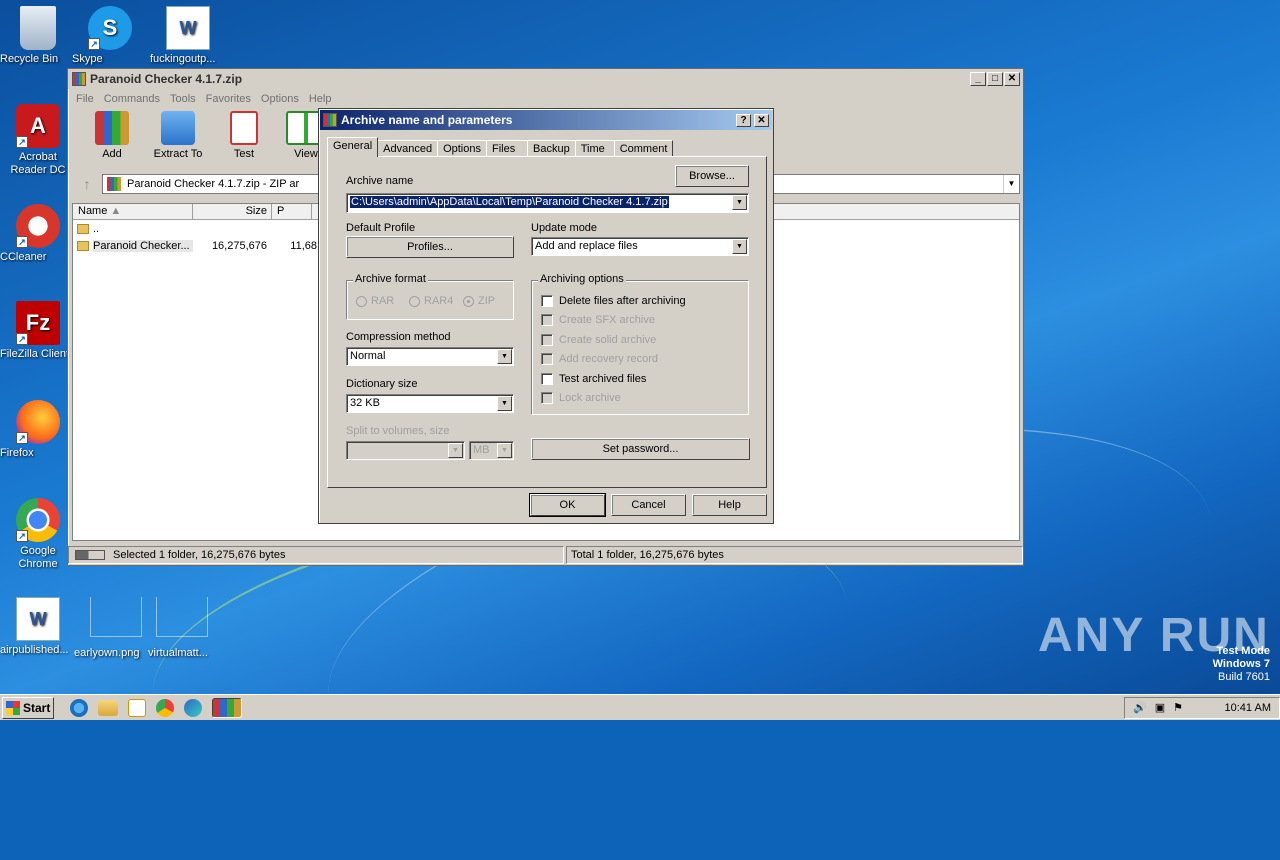 Image resolution: width=1280 pixels, height=860 pixels. I want to click on dialog-titlebar: Archive name and parameters ? ✕, so click(546, 120).